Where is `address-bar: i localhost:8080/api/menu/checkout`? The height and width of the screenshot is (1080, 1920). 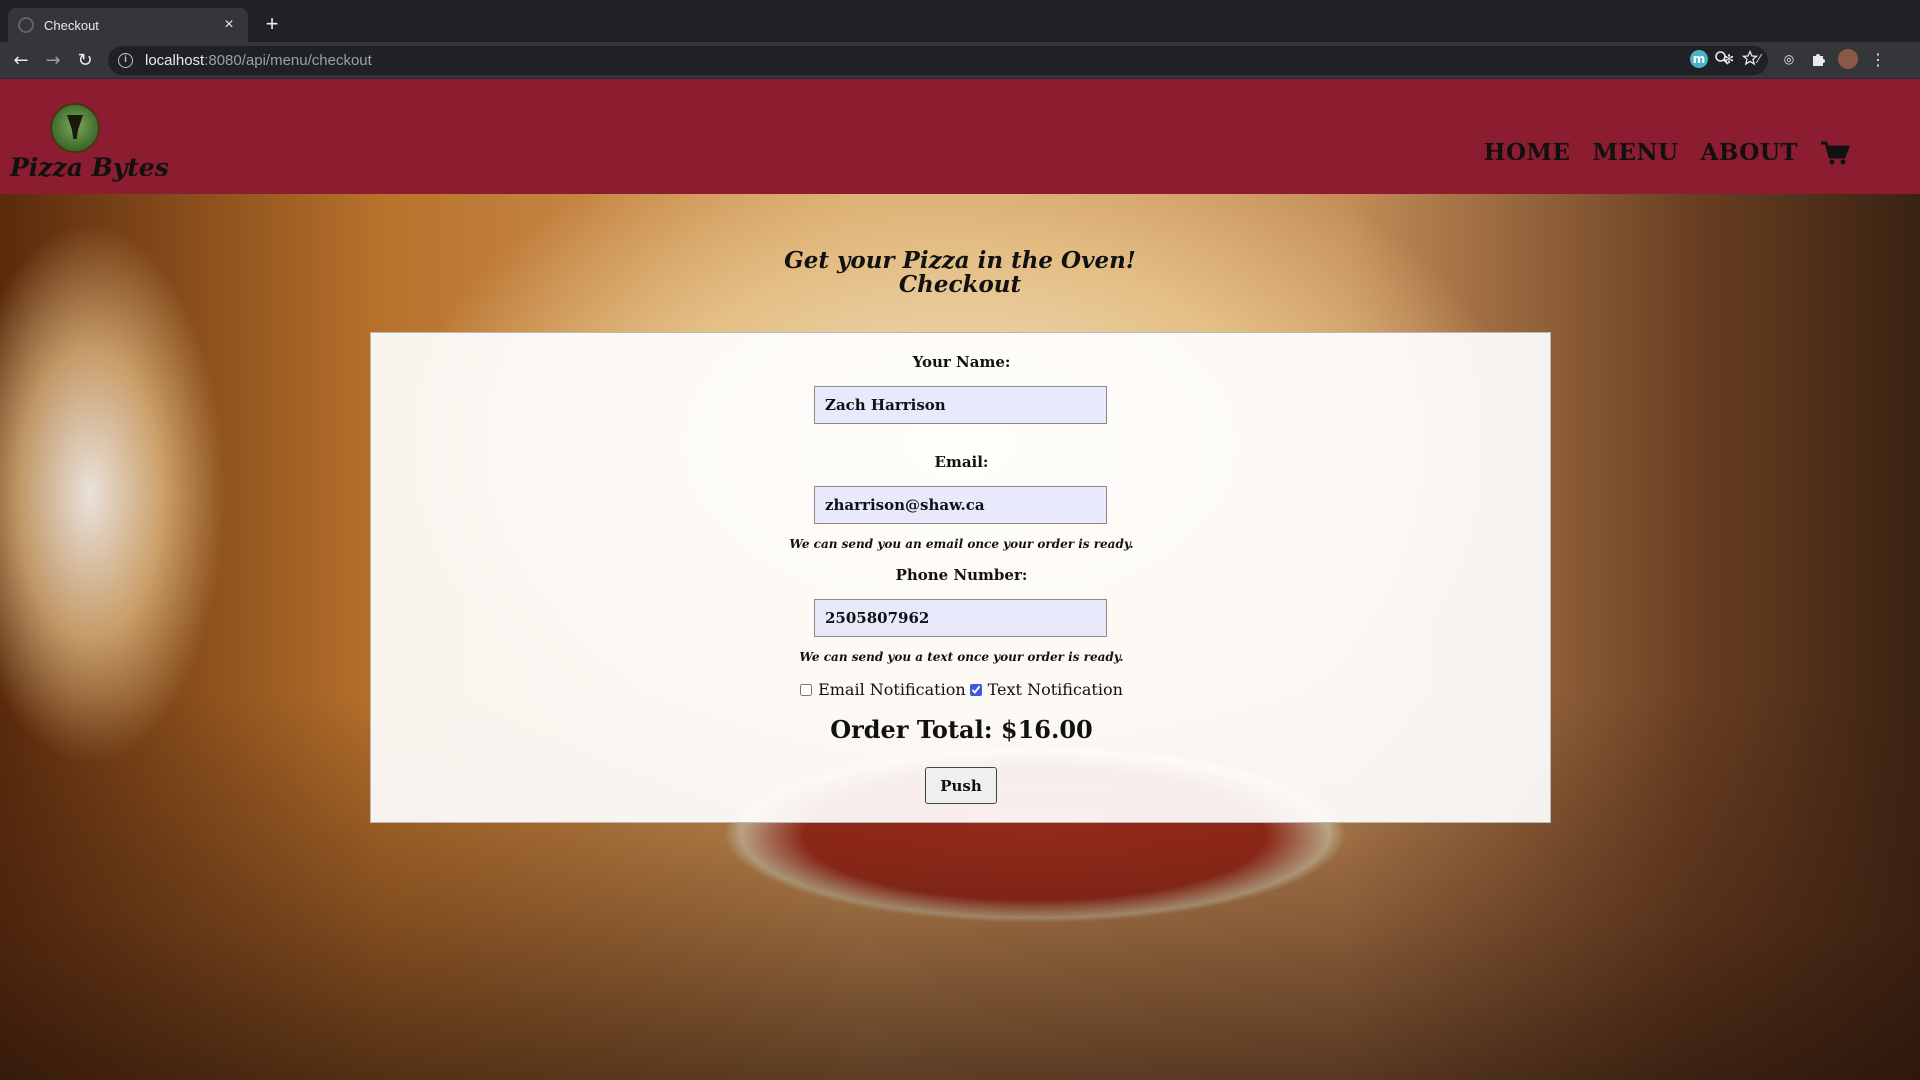
address-bar: i localhost:8080/api/menu/checkout is located at coordinates (938, 60).